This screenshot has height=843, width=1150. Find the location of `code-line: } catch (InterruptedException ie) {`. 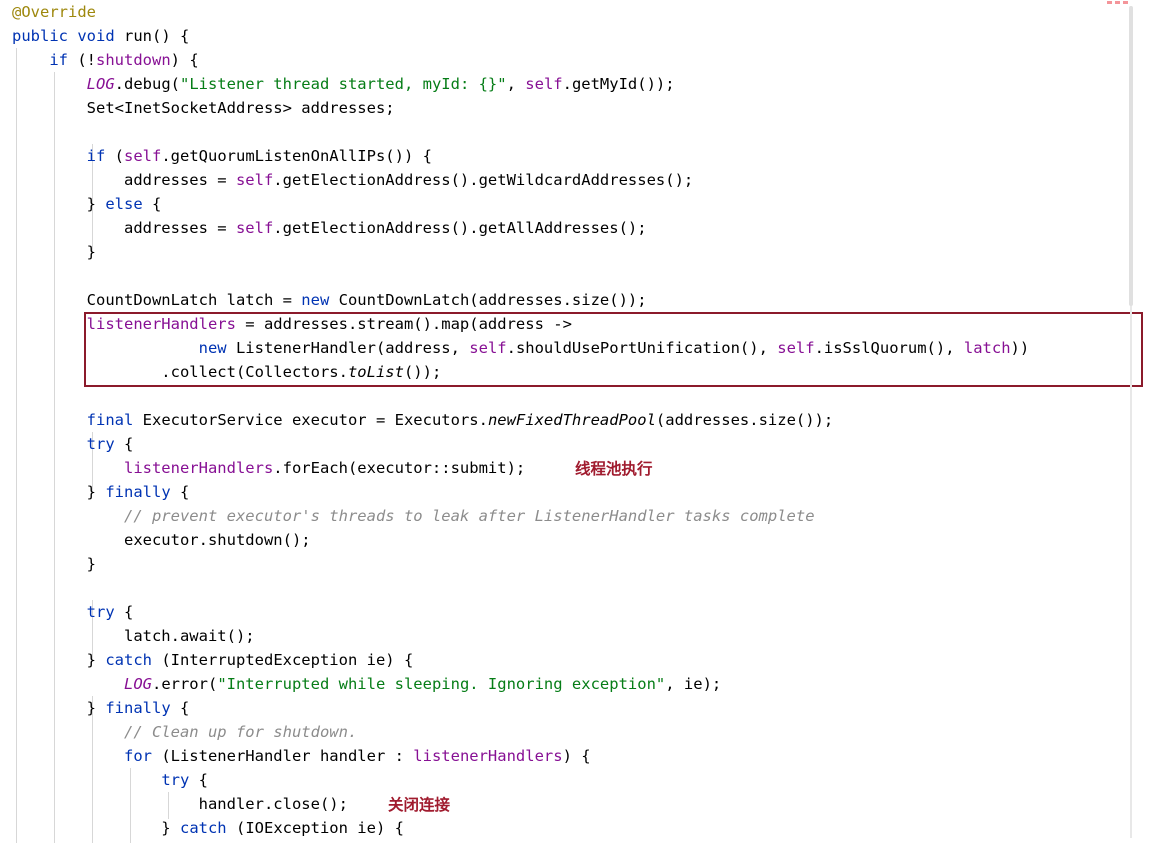

code-line: } catch (InterruptedException ie) { is located at coordinates (575, 660).